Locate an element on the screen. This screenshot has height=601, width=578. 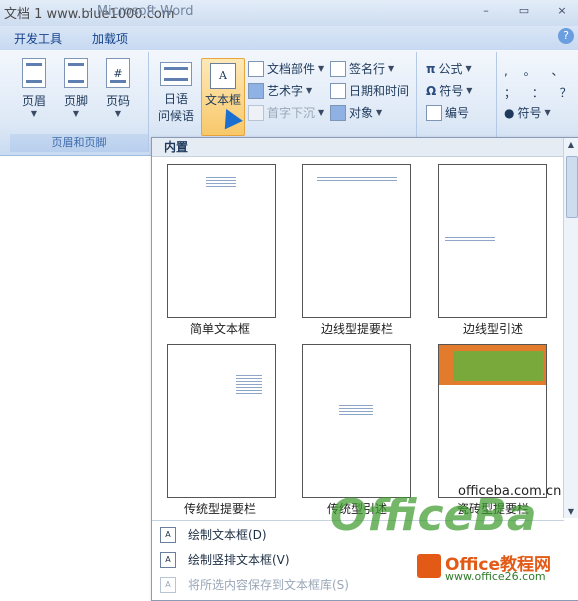
gallery-item-simple-textbox is located at coordinates (221, 241).